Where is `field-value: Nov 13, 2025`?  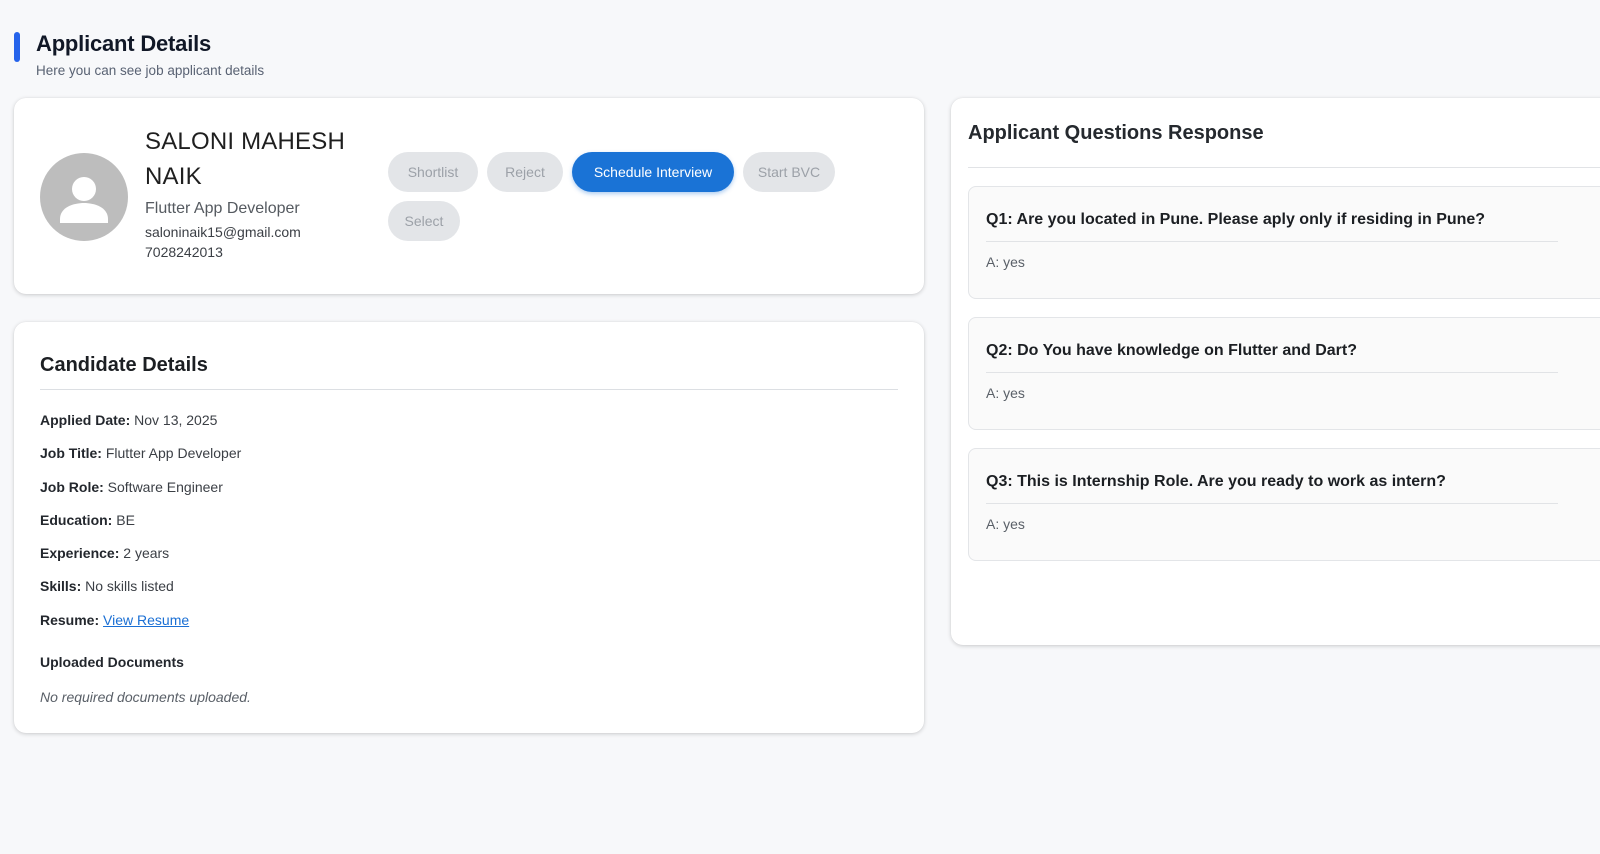 field-value: Nov 13, 2025 is located at coordinates (176, 420).